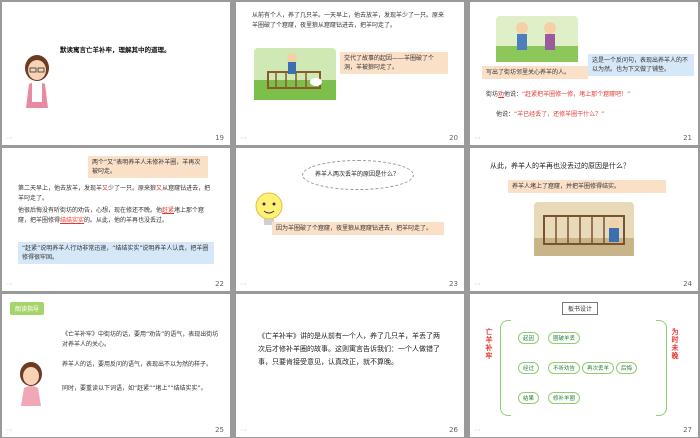 Image resolution: width=700 pixels, height=438 pixels. Describe the element at coordinates (140, 339) in the screenshot. I see `guide-line-1: 《亡羊补牢》中街坊的话，要用“劝告”的语气，表现出街坊对养羊人的关心。` at that location.